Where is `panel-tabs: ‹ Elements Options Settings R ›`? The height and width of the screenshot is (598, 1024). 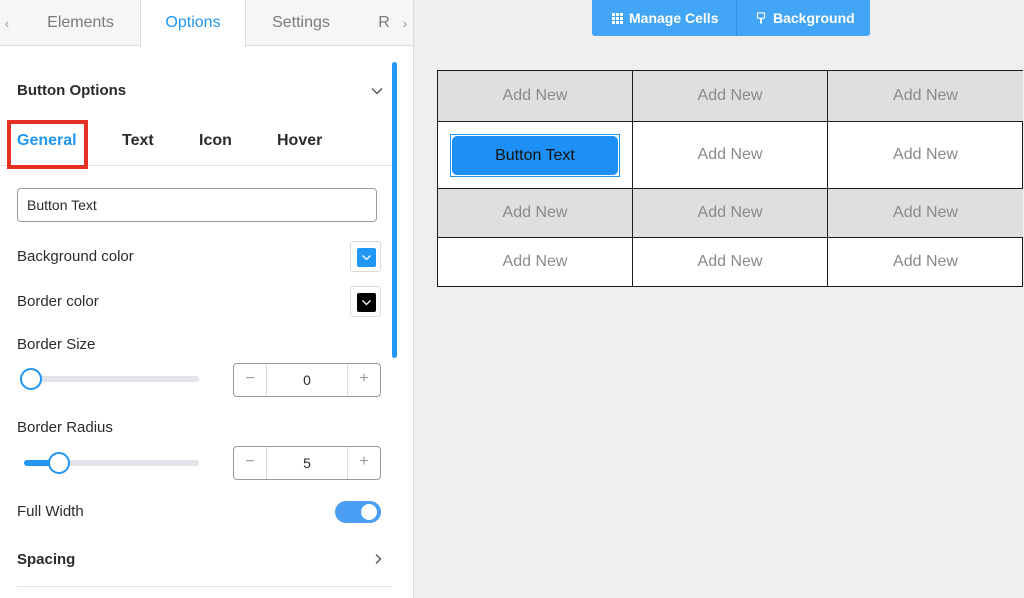
panel-tabs: ‹ Elements Options Settings R › is located at coordinates (206, 23).